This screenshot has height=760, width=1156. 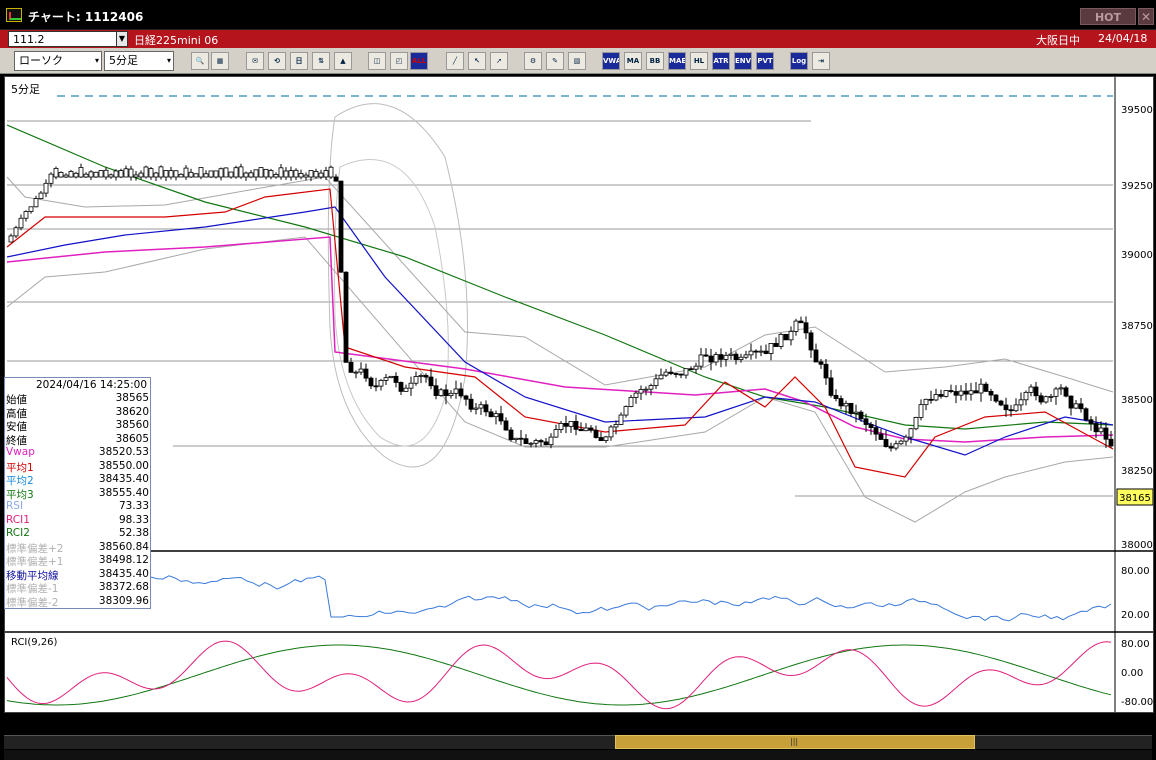 I want to click on rsi-tick-label: 20.00, so click(x=1135, y=615).